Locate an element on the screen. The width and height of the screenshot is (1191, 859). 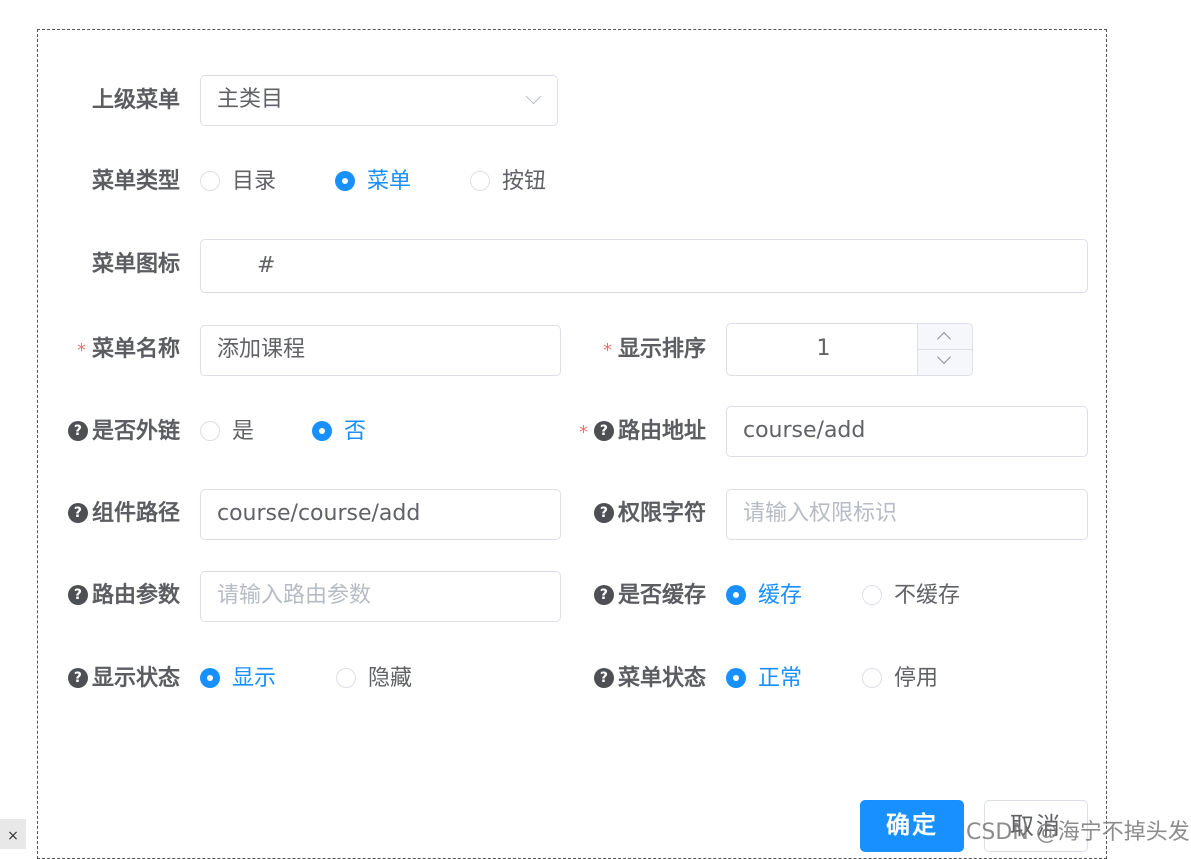
route-address-input: course/add is located at coordinates (907, 431).